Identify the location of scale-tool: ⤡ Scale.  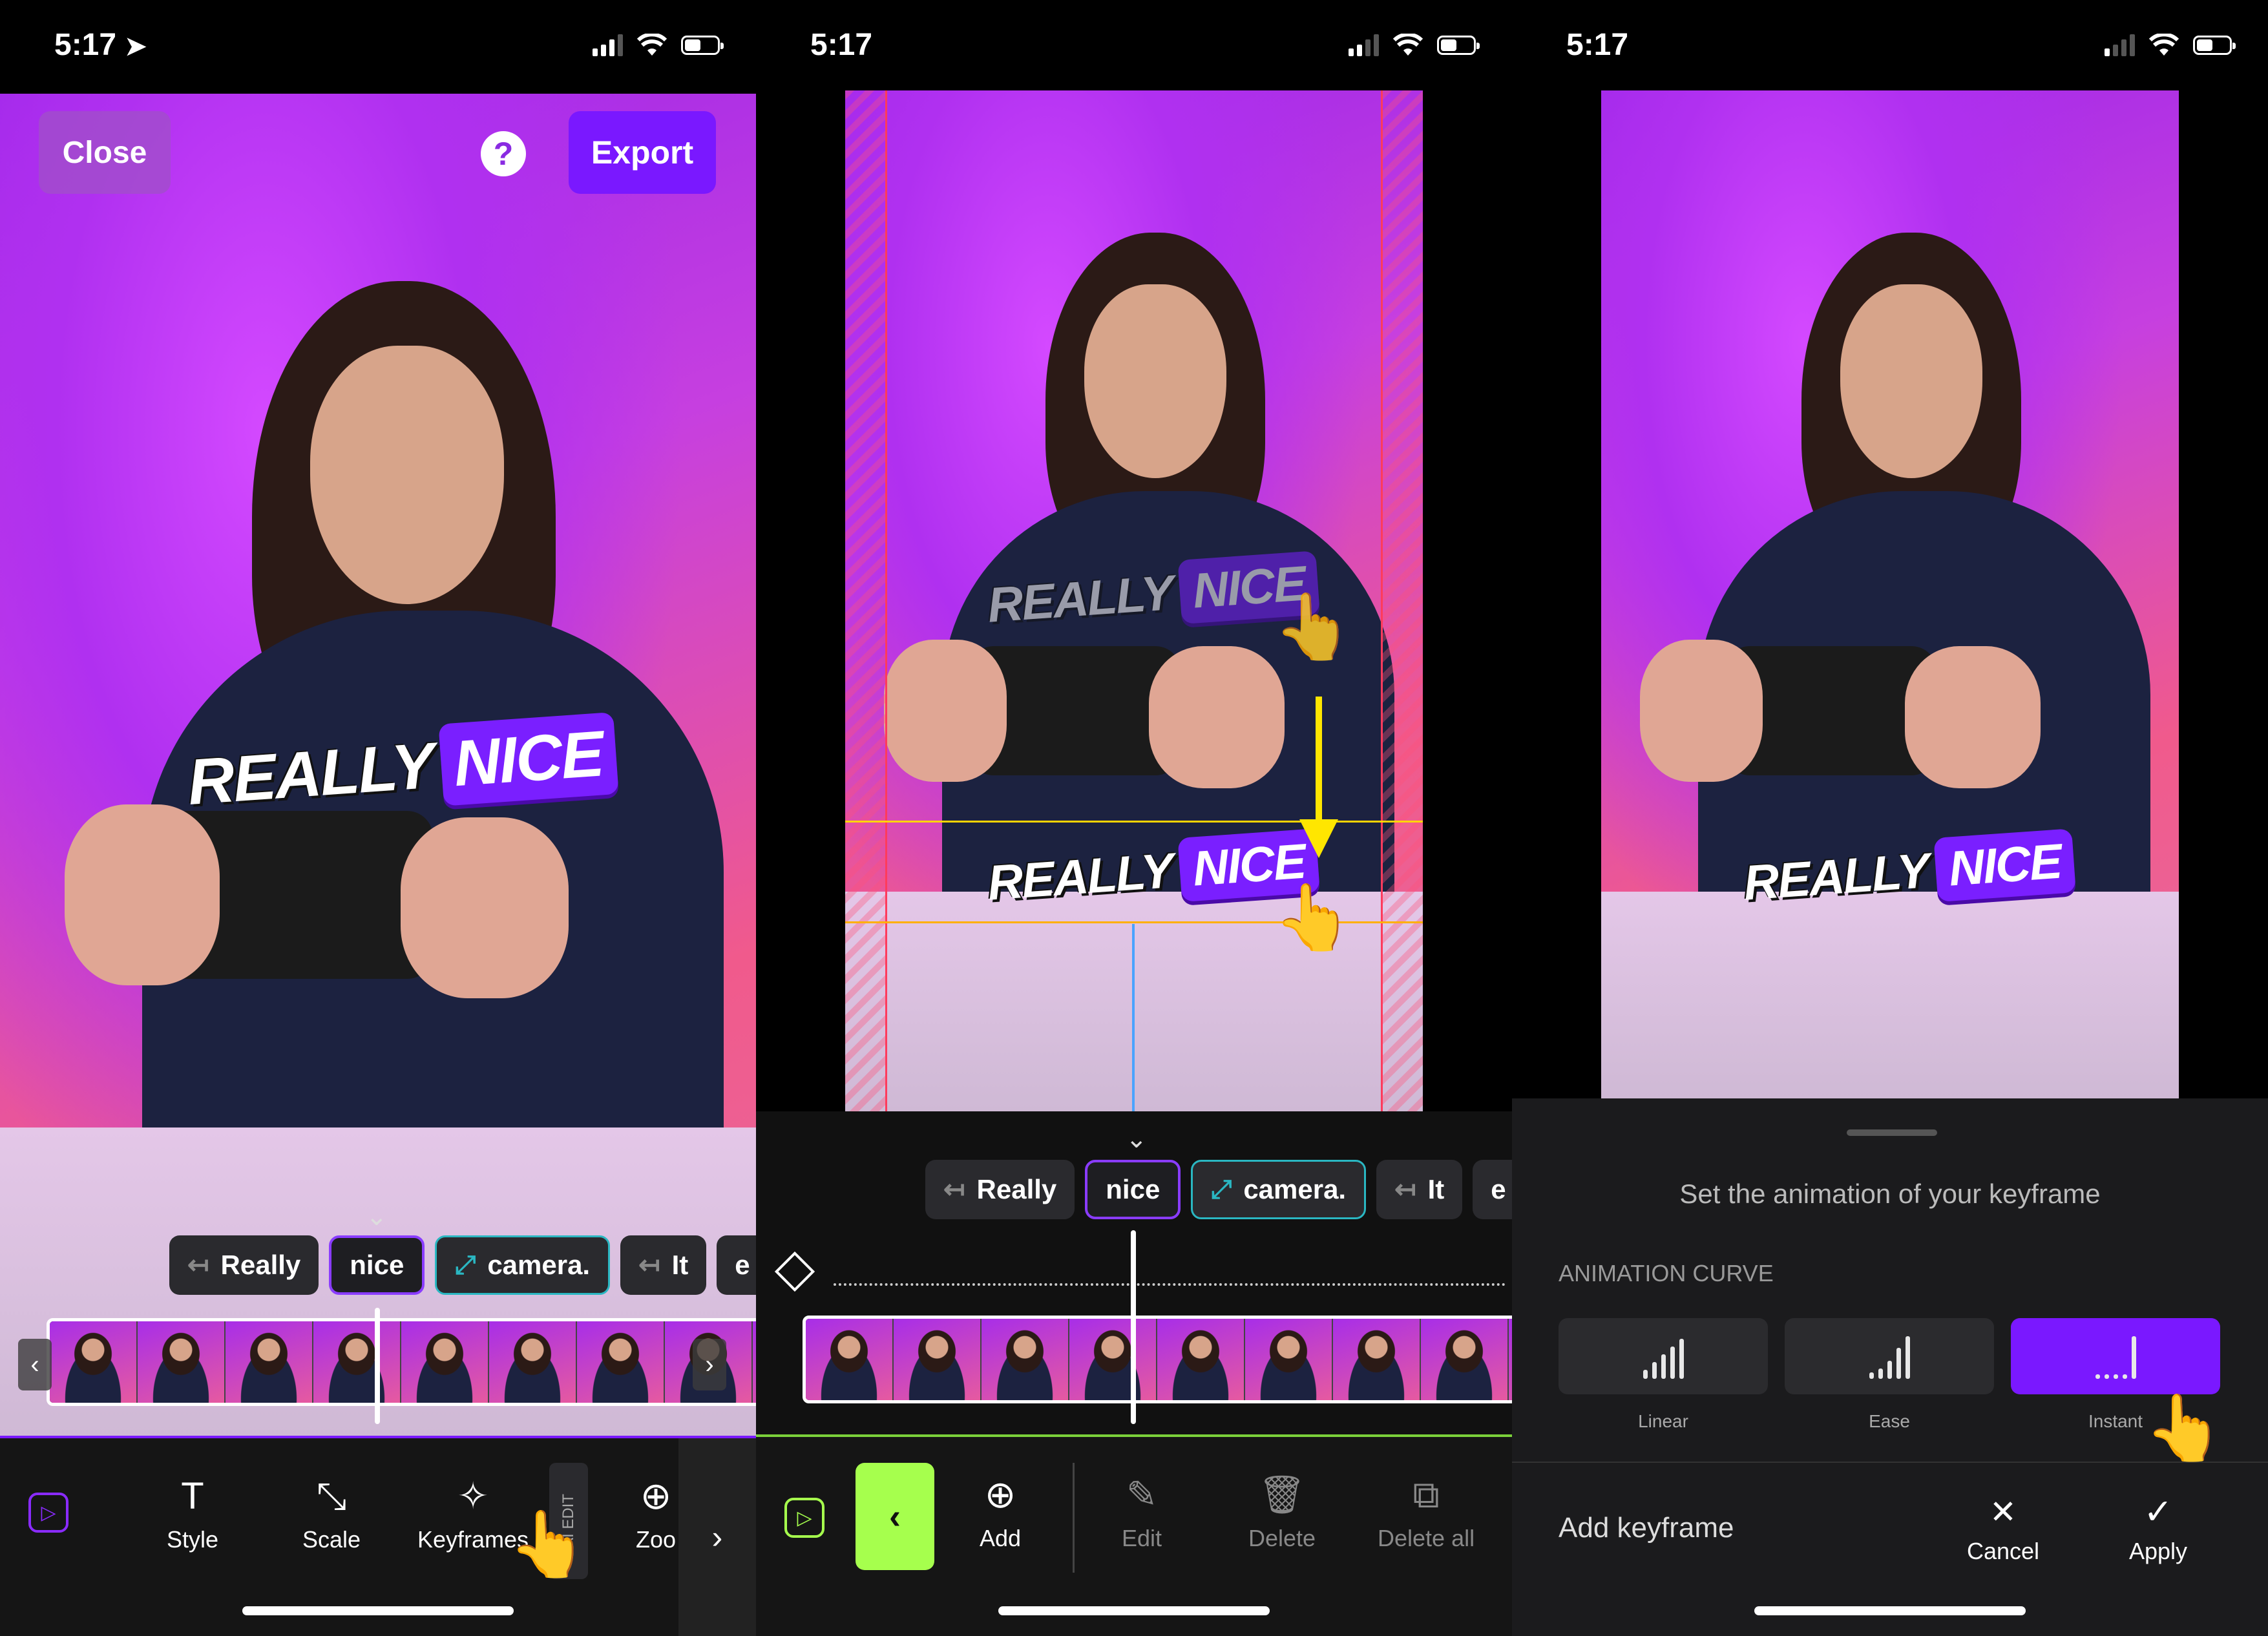
(332, 1515).